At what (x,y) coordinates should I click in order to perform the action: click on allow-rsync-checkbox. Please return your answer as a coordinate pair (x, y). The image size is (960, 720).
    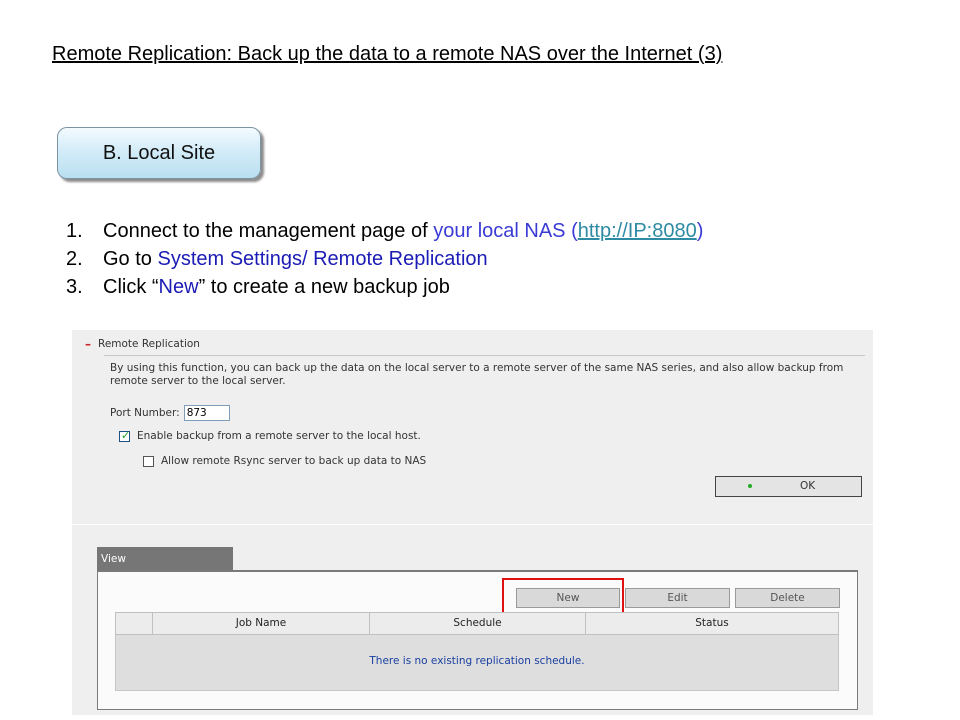
    Looking at the image, I should click on (148, 461).